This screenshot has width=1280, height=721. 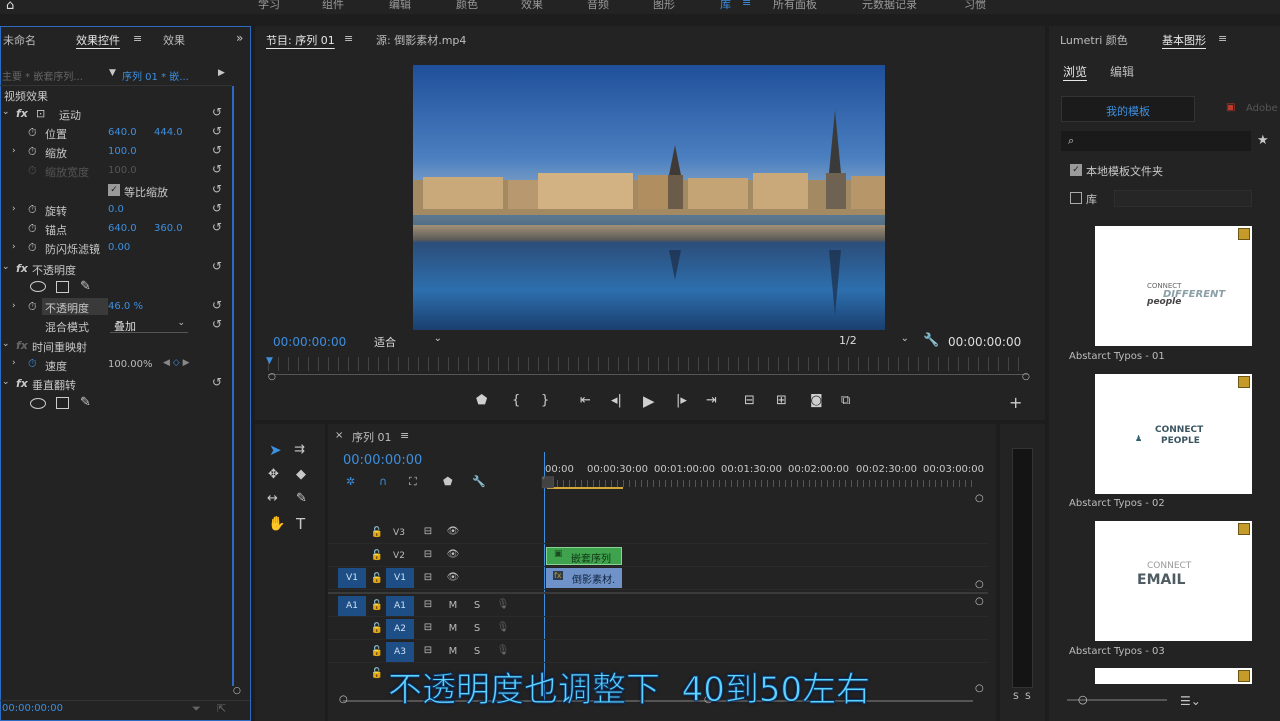 I want to click on library-dropdown, so click(x=1183, y=198).